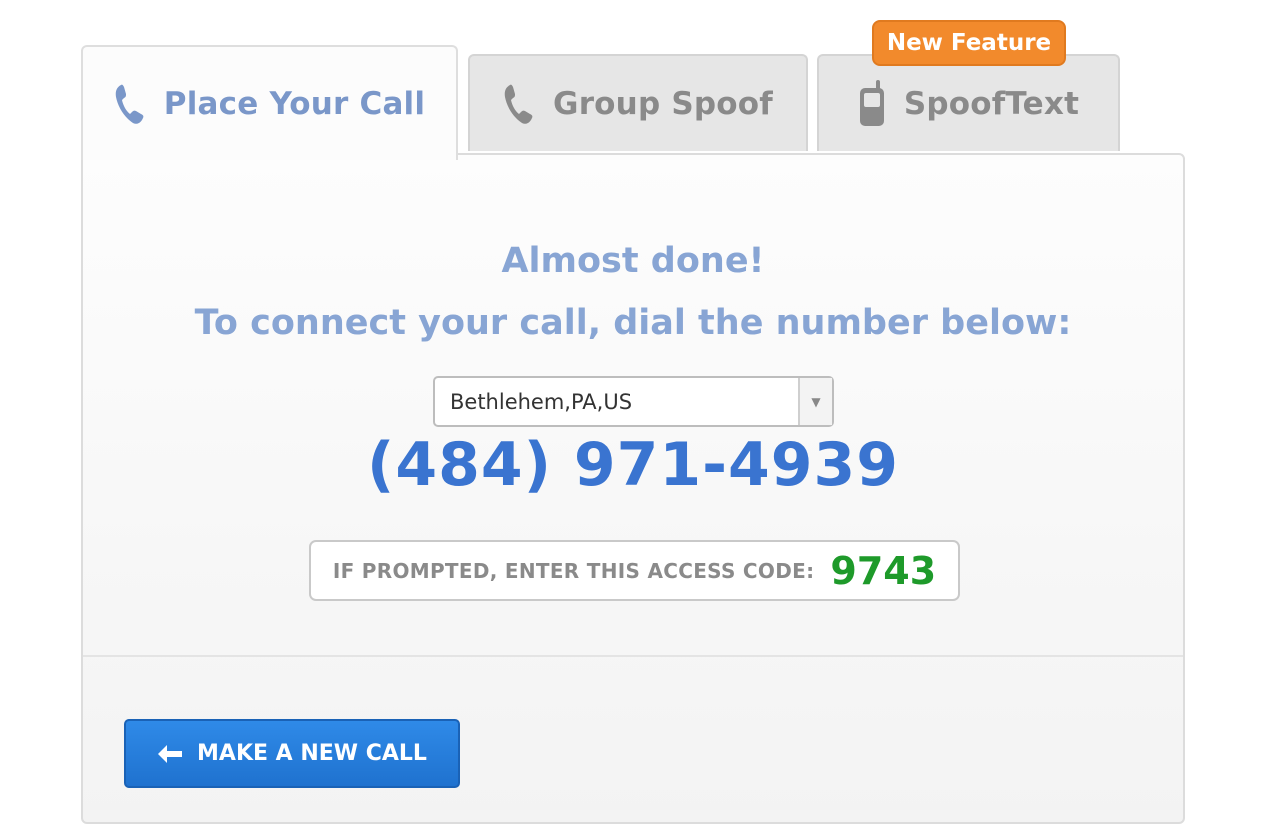  What do you see at coordinates (633, 656) in the screenshot?
I see `divider` at bounding box center [633, 656].